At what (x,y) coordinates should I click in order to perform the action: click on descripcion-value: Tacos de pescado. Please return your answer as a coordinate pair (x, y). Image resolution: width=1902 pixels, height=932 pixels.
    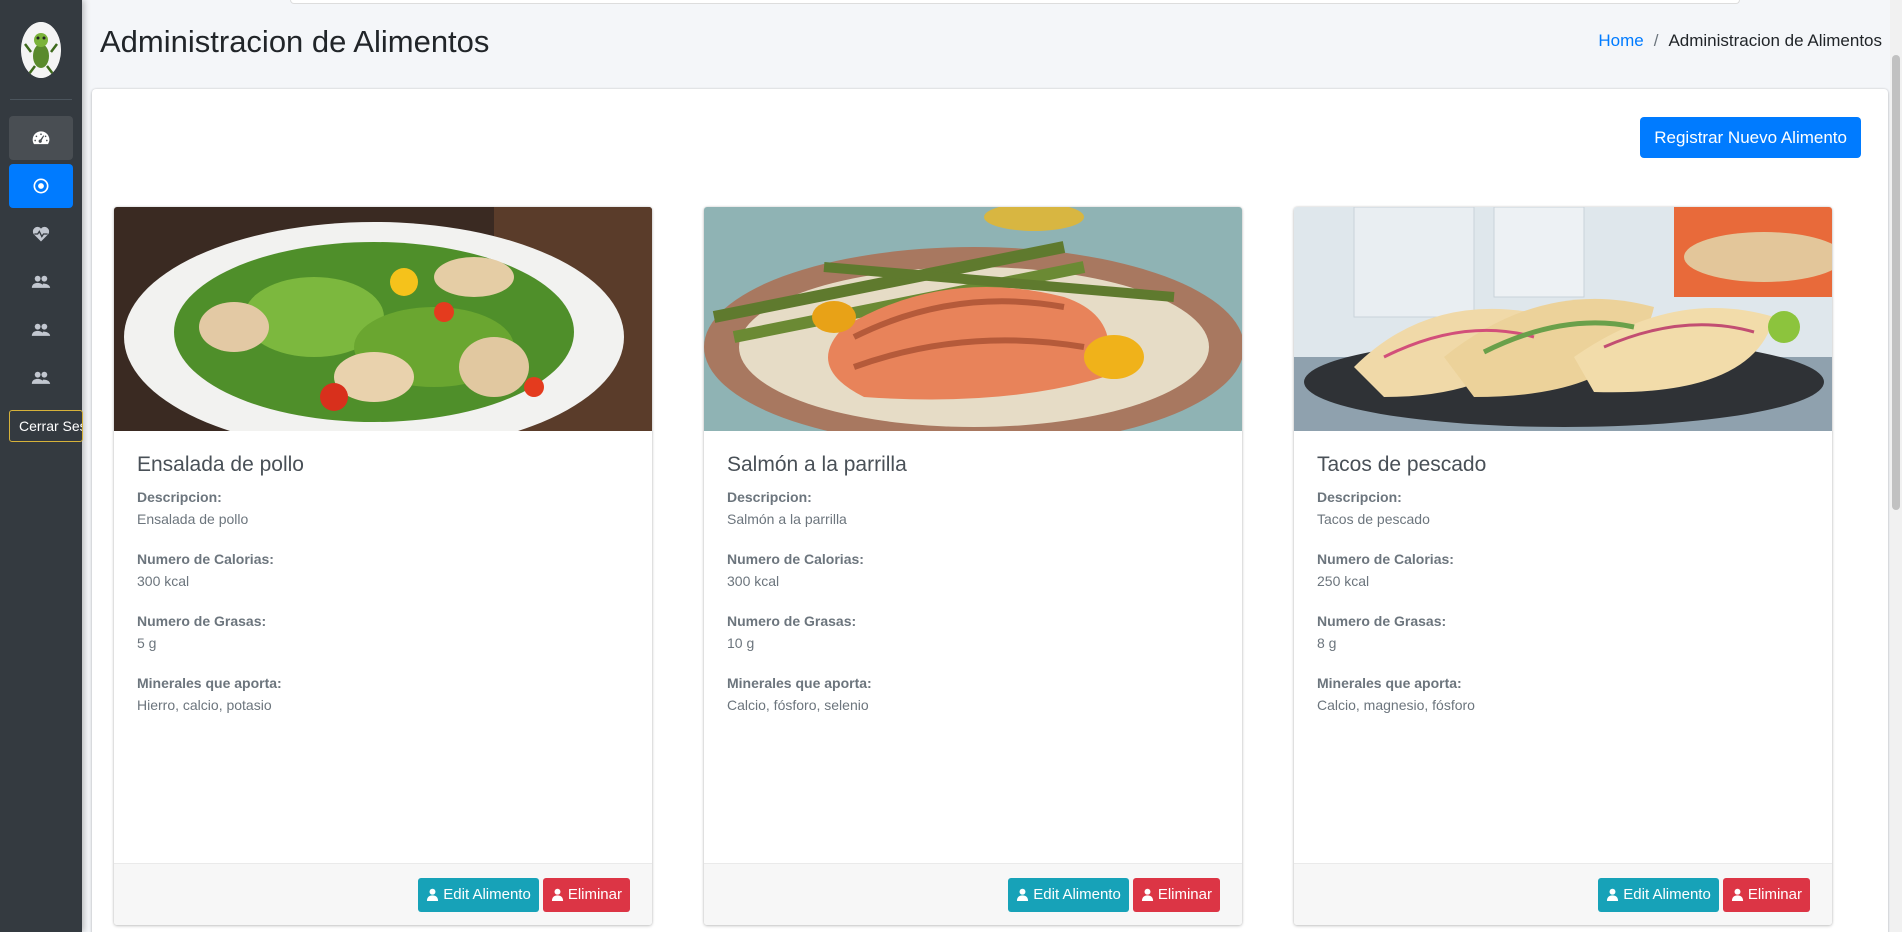
    Looking at the image, I should click on (1373, 519).